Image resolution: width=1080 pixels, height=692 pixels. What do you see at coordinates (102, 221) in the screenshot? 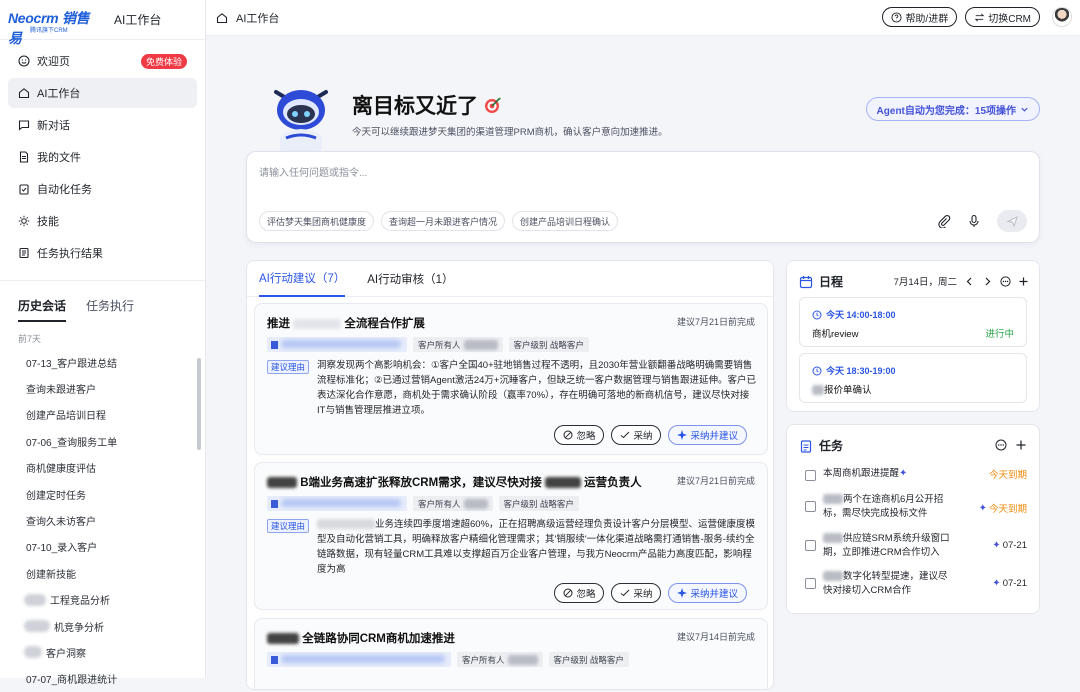
I see `sidebar-item-skills: 技能` at bounding box center [102, 221].